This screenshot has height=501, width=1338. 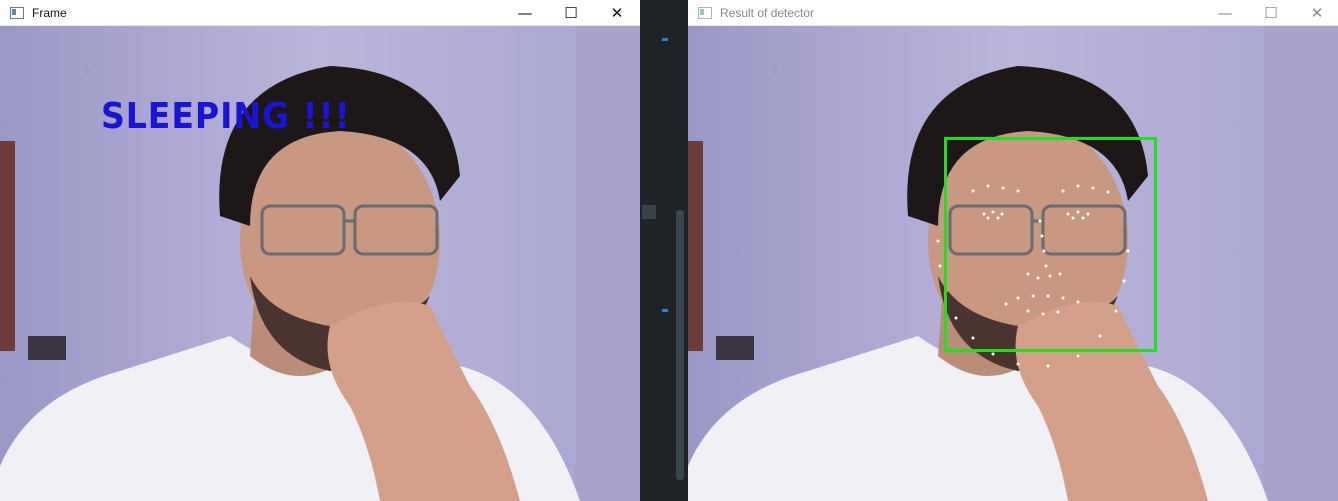 I want to click on detector-titlebar: Result of detector — ☐ ✕, so click(x=1013, y=13).